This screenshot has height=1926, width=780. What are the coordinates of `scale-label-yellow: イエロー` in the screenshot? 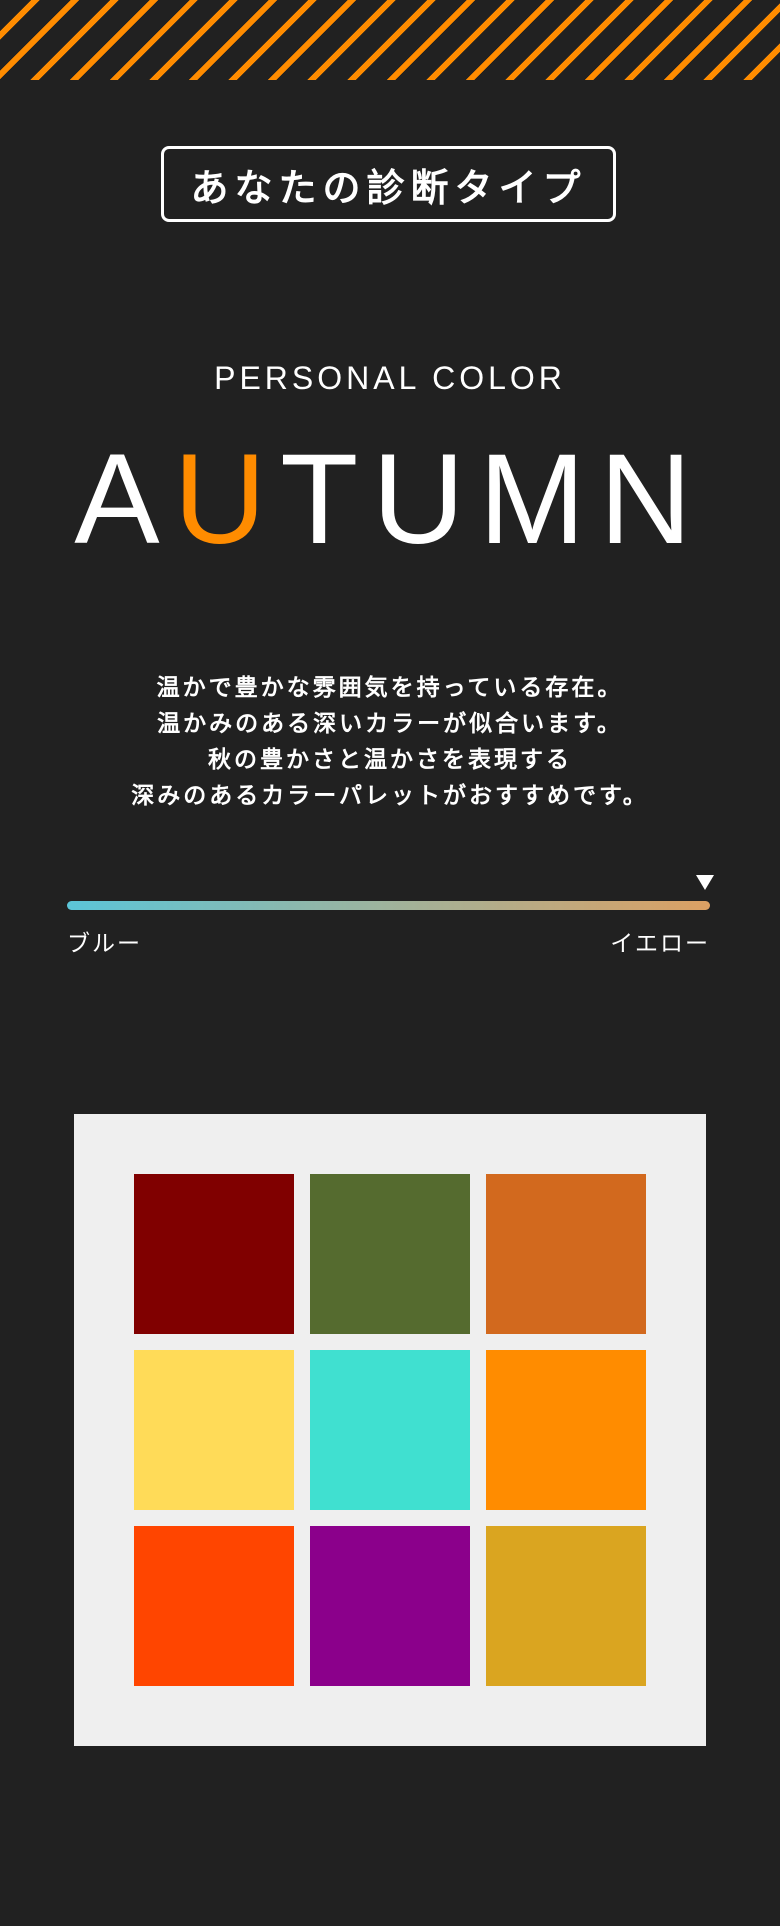 It's located at (660, 944).